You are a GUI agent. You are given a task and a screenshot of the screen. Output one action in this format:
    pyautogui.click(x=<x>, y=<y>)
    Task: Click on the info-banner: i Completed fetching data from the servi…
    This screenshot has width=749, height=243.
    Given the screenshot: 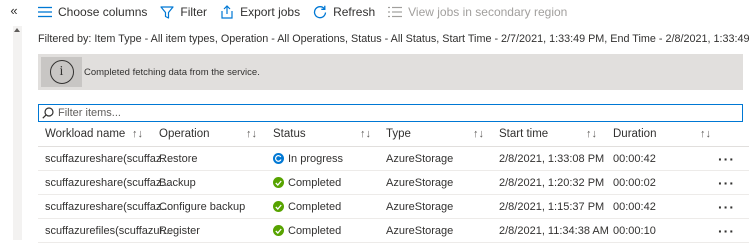 What is the action you would take?
    pyautogui.click(x=390, y=72)
    